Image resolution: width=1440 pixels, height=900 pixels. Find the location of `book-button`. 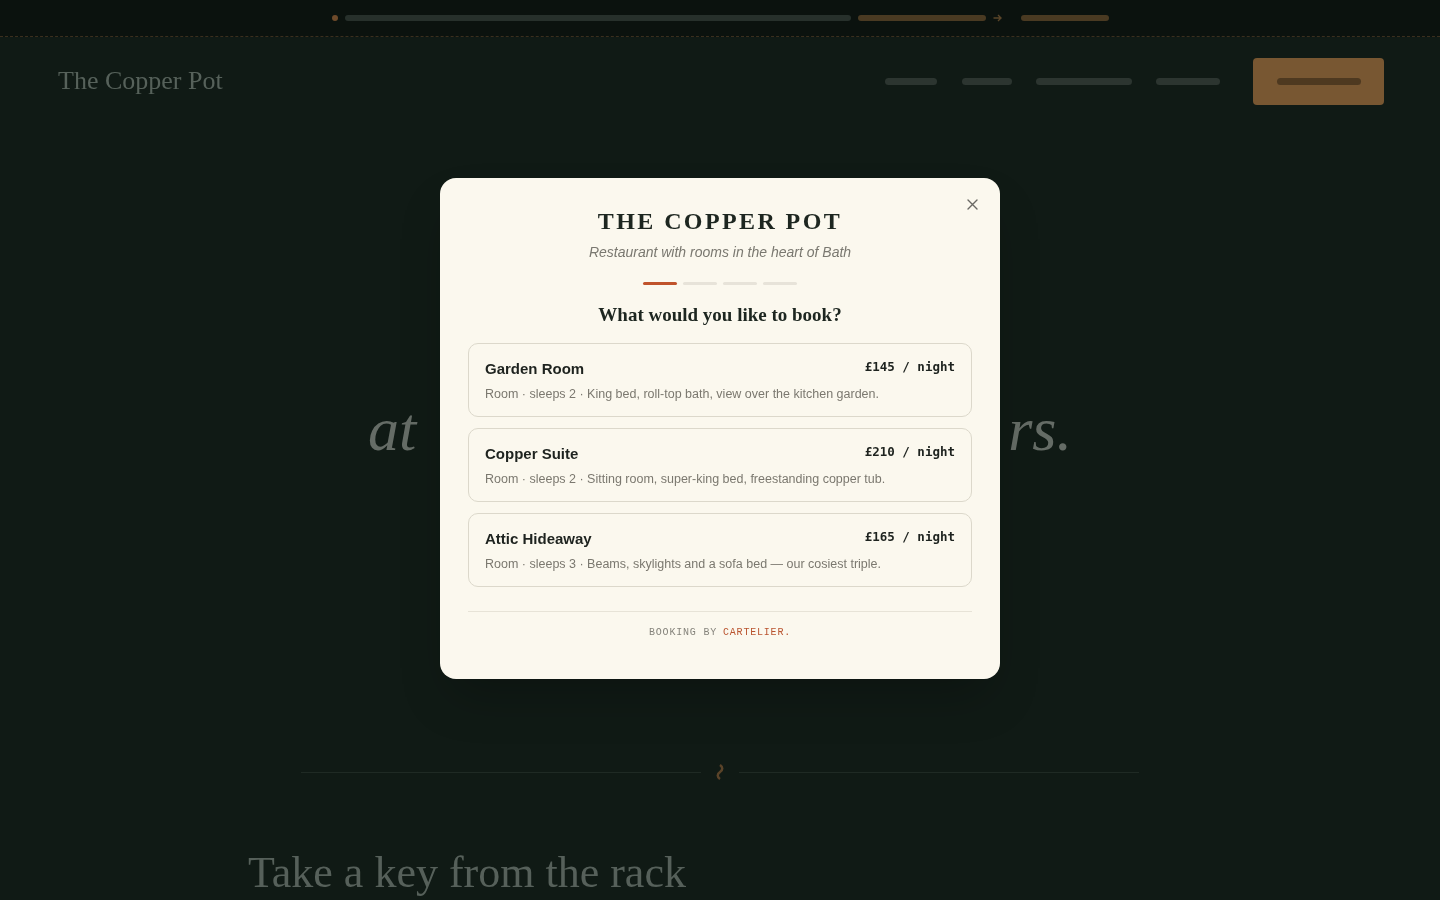

book-button is located at coordinates (1318, 81).